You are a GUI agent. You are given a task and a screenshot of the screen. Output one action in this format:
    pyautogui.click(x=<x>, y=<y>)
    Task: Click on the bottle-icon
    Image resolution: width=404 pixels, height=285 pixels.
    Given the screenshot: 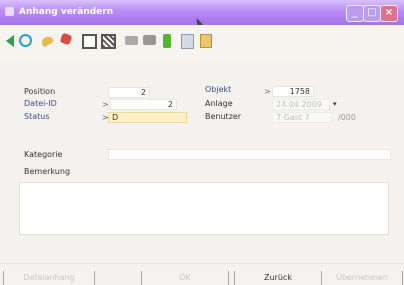 What is the action you would take?
    pyautogui.click(x=167, y=41)
    